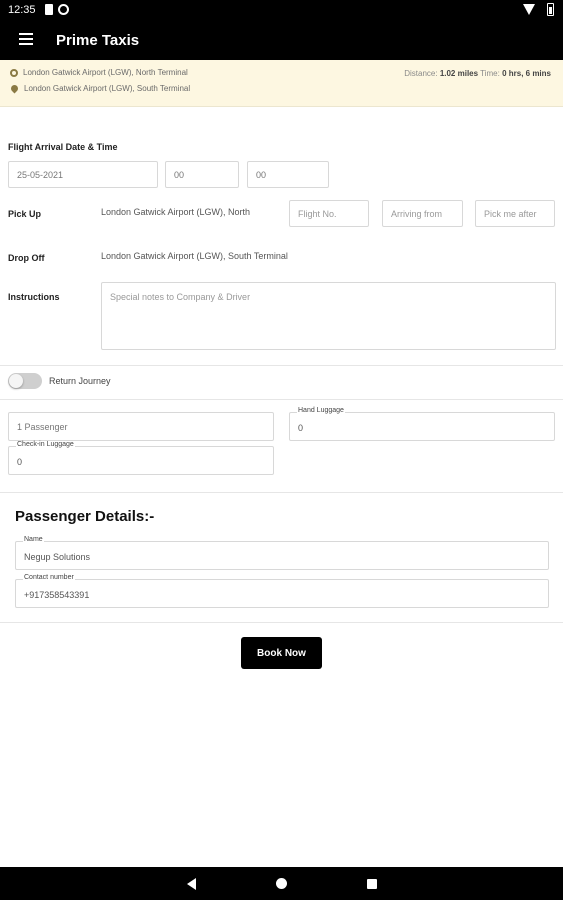  Describe the element at coordinates (550, 9) in the screenshot. I see `battery-icon` at that location.